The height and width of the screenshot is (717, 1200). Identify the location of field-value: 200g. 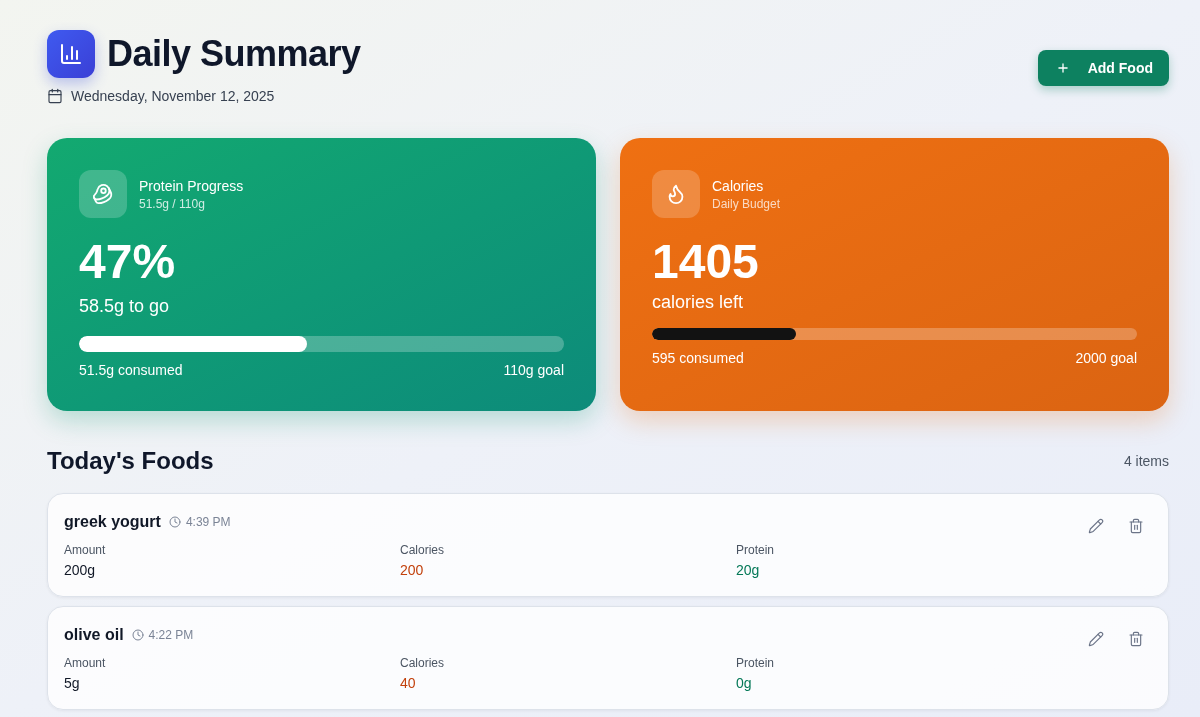
(80, 570).